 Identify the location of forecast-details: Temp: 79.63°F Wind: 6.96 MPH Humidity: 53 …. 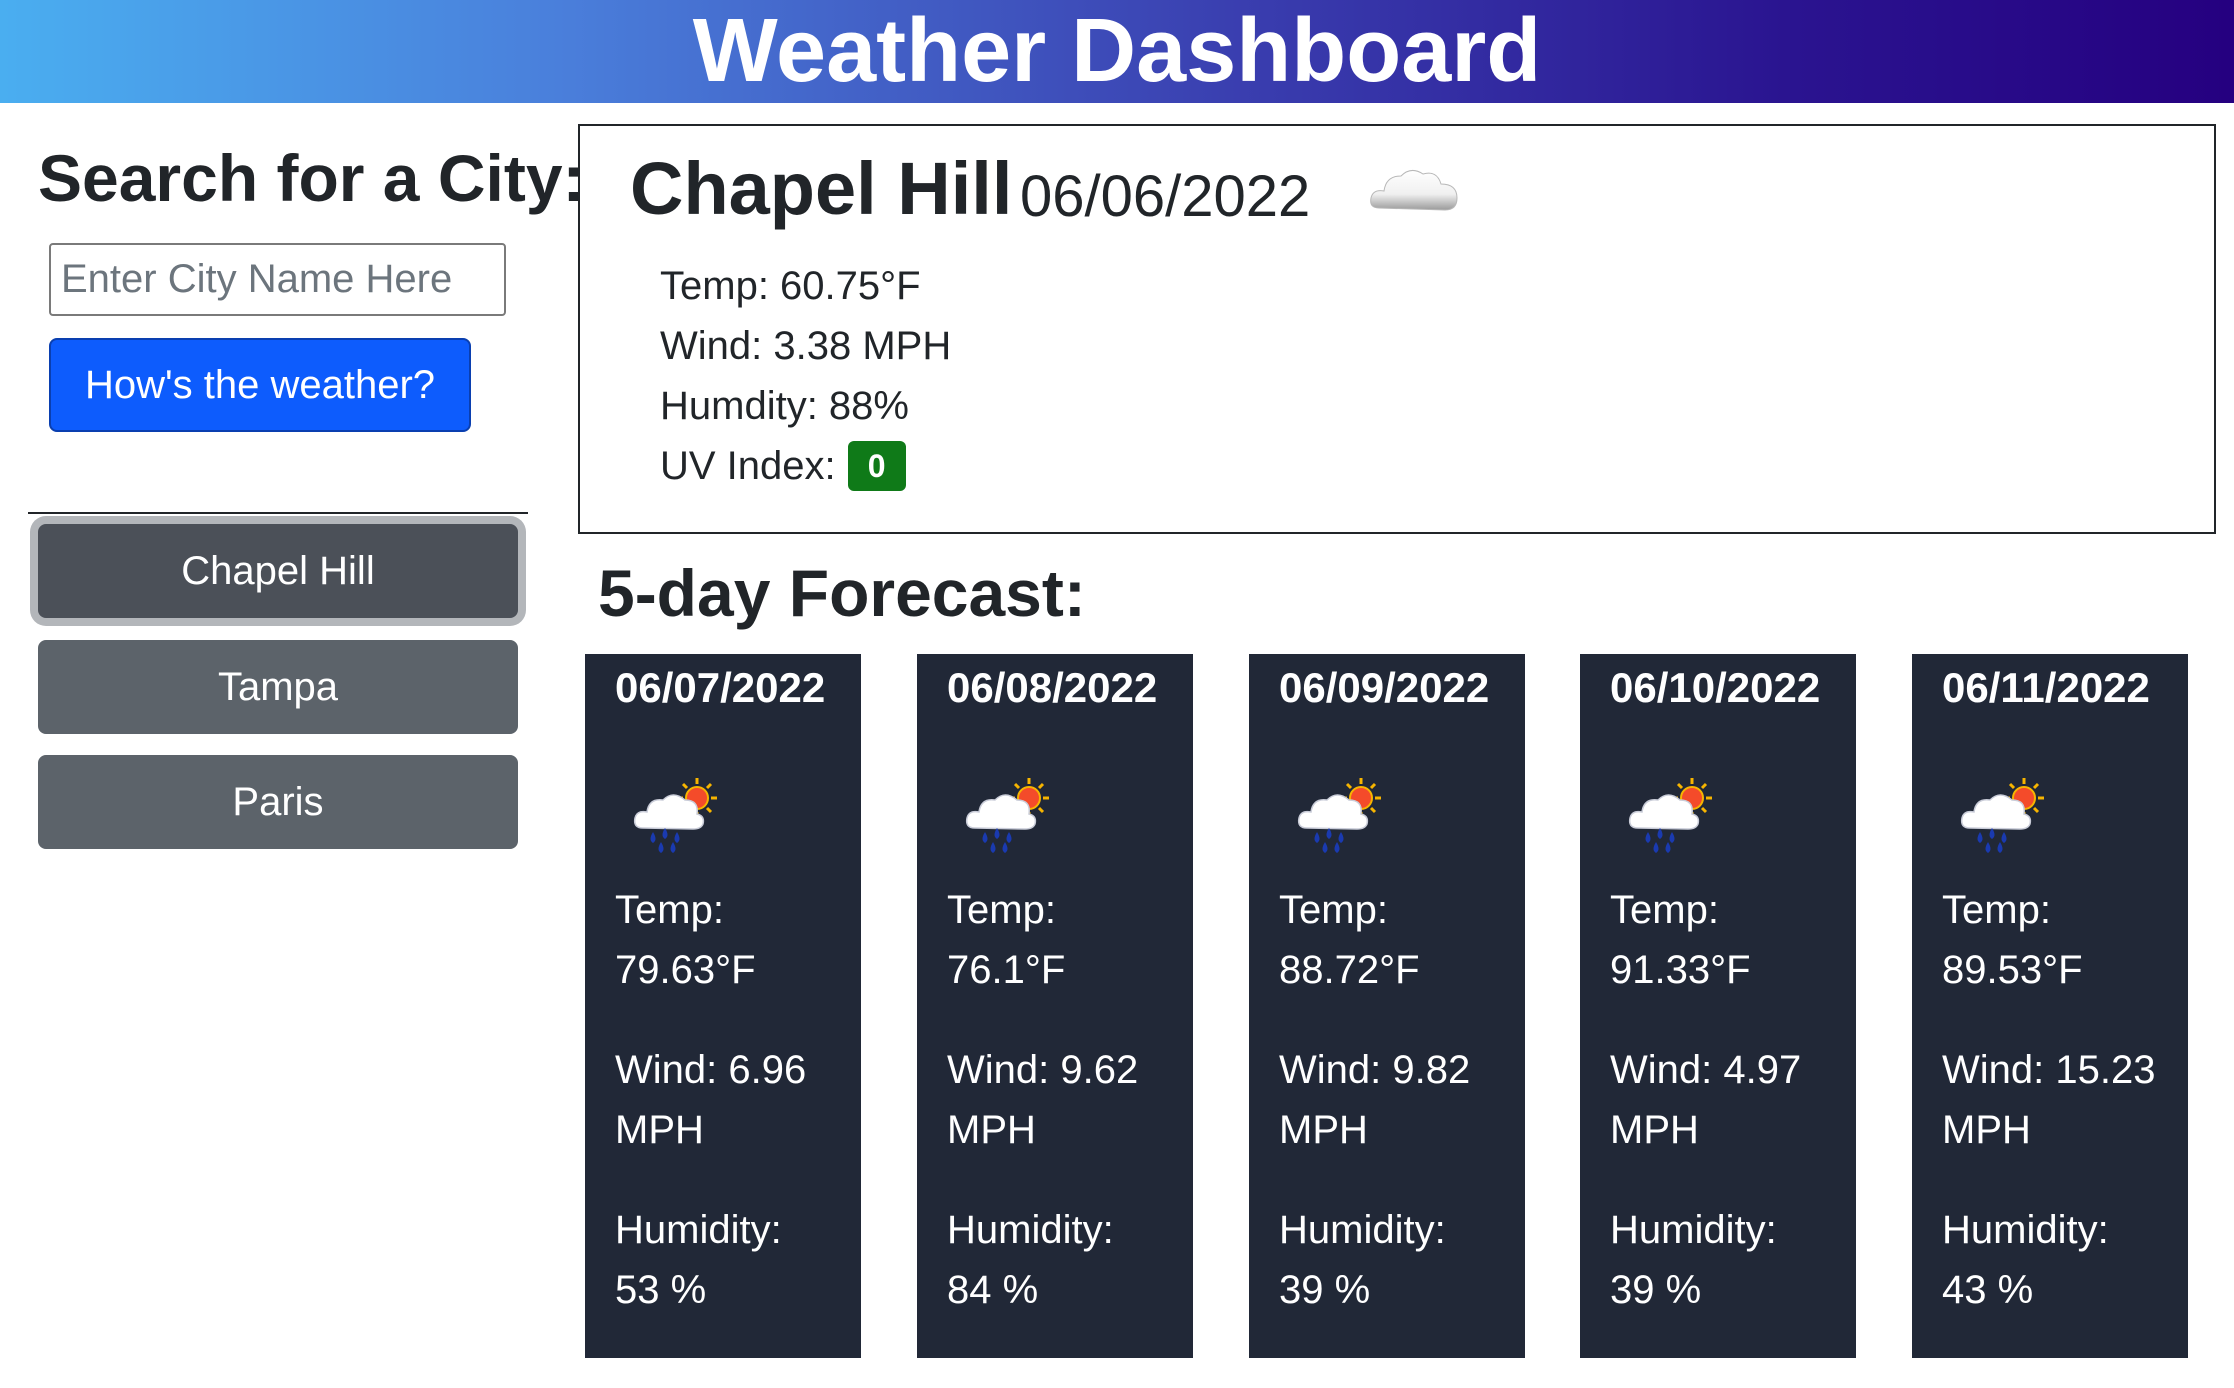
(740, 1120).